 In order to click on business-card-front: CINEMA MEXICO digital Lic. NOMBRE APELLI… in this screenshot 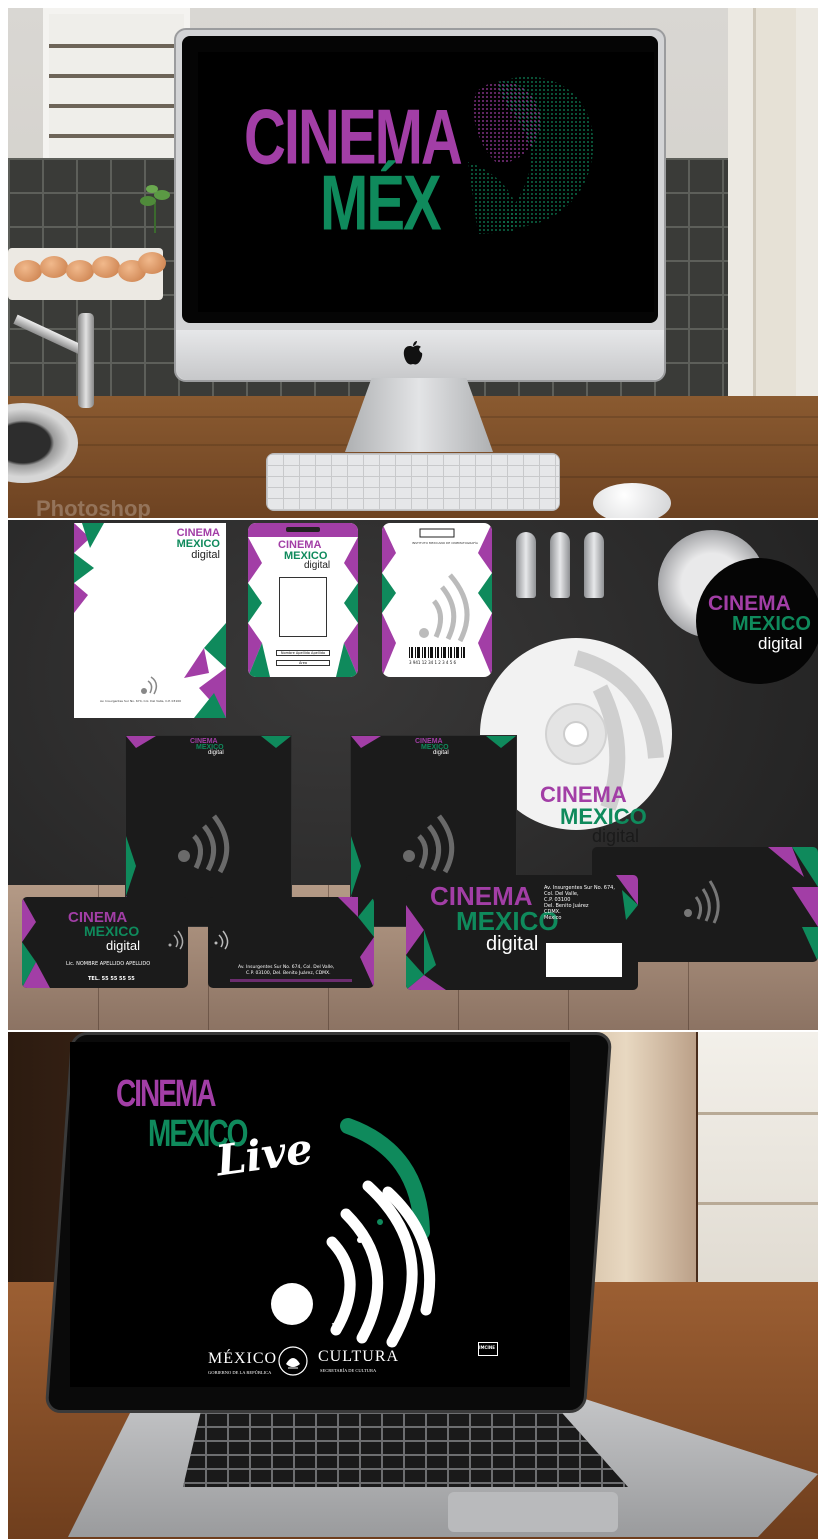, I will do `click(105, 942)`.